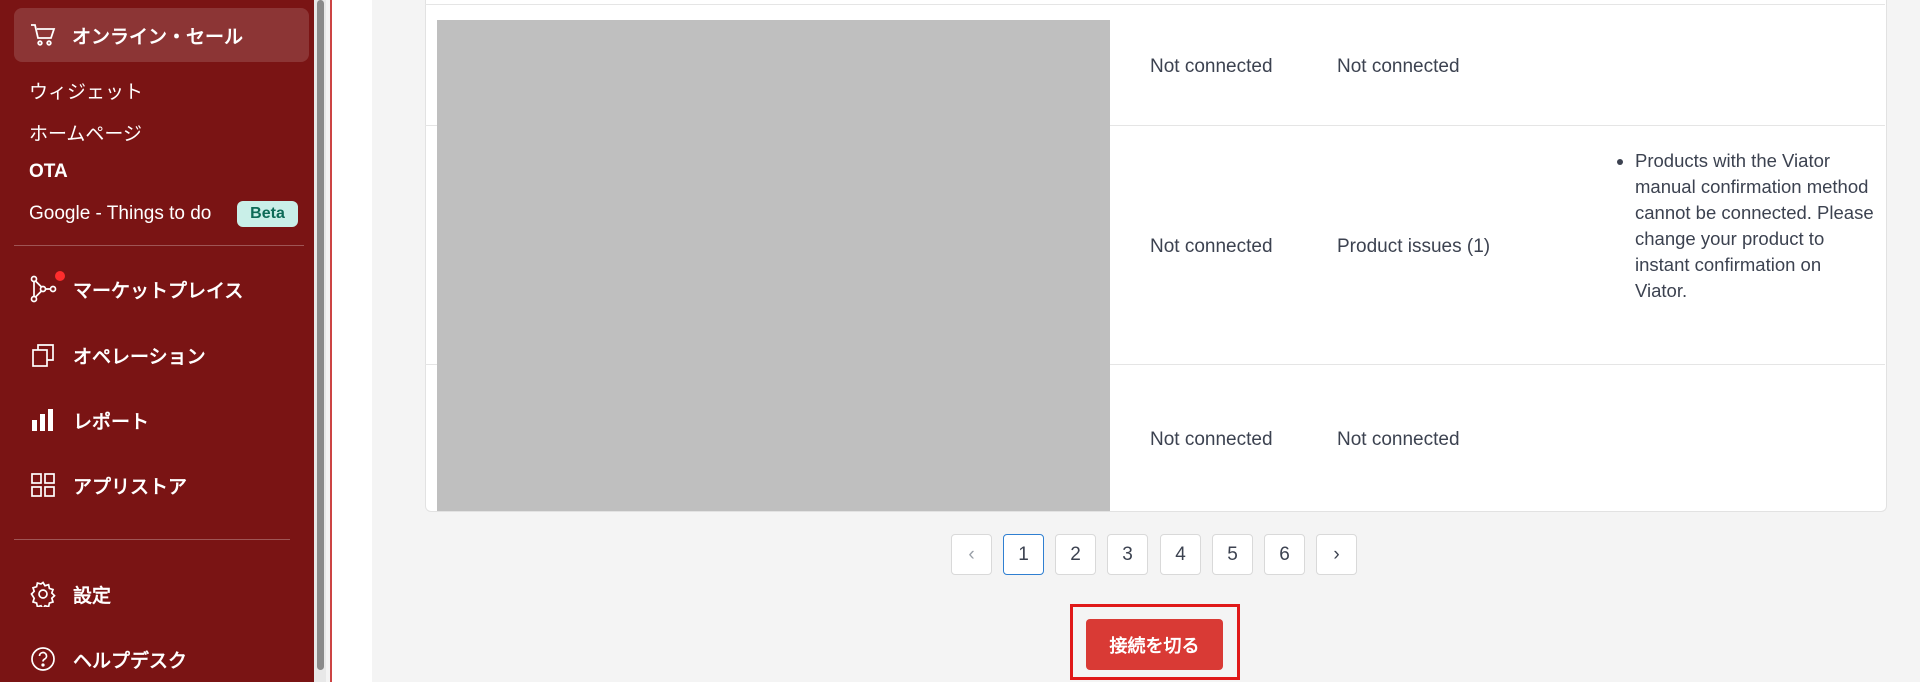 This screenshot has height=682, width=1920. What do you see at coordinates (1284, 554) in the screenshot?
I see `page-6-button: 6` at bounding box center [1284, 554].